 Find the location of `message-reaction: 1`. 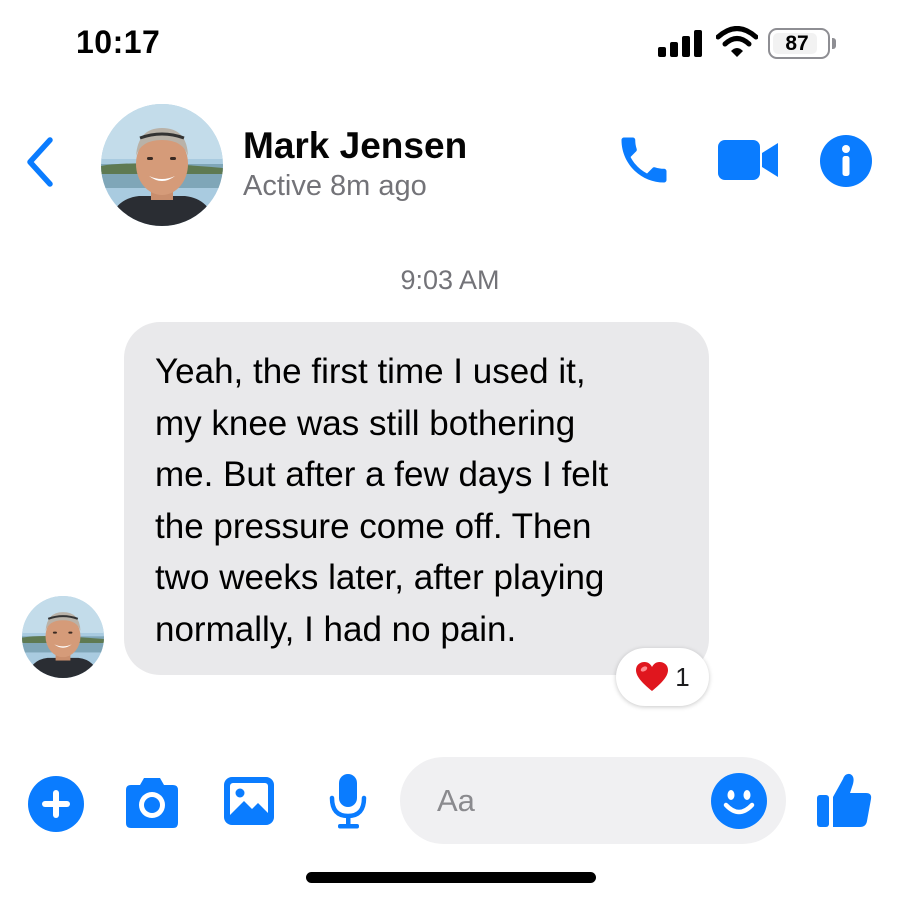

message-reaction: 1 is located at coordinates (662, 677).